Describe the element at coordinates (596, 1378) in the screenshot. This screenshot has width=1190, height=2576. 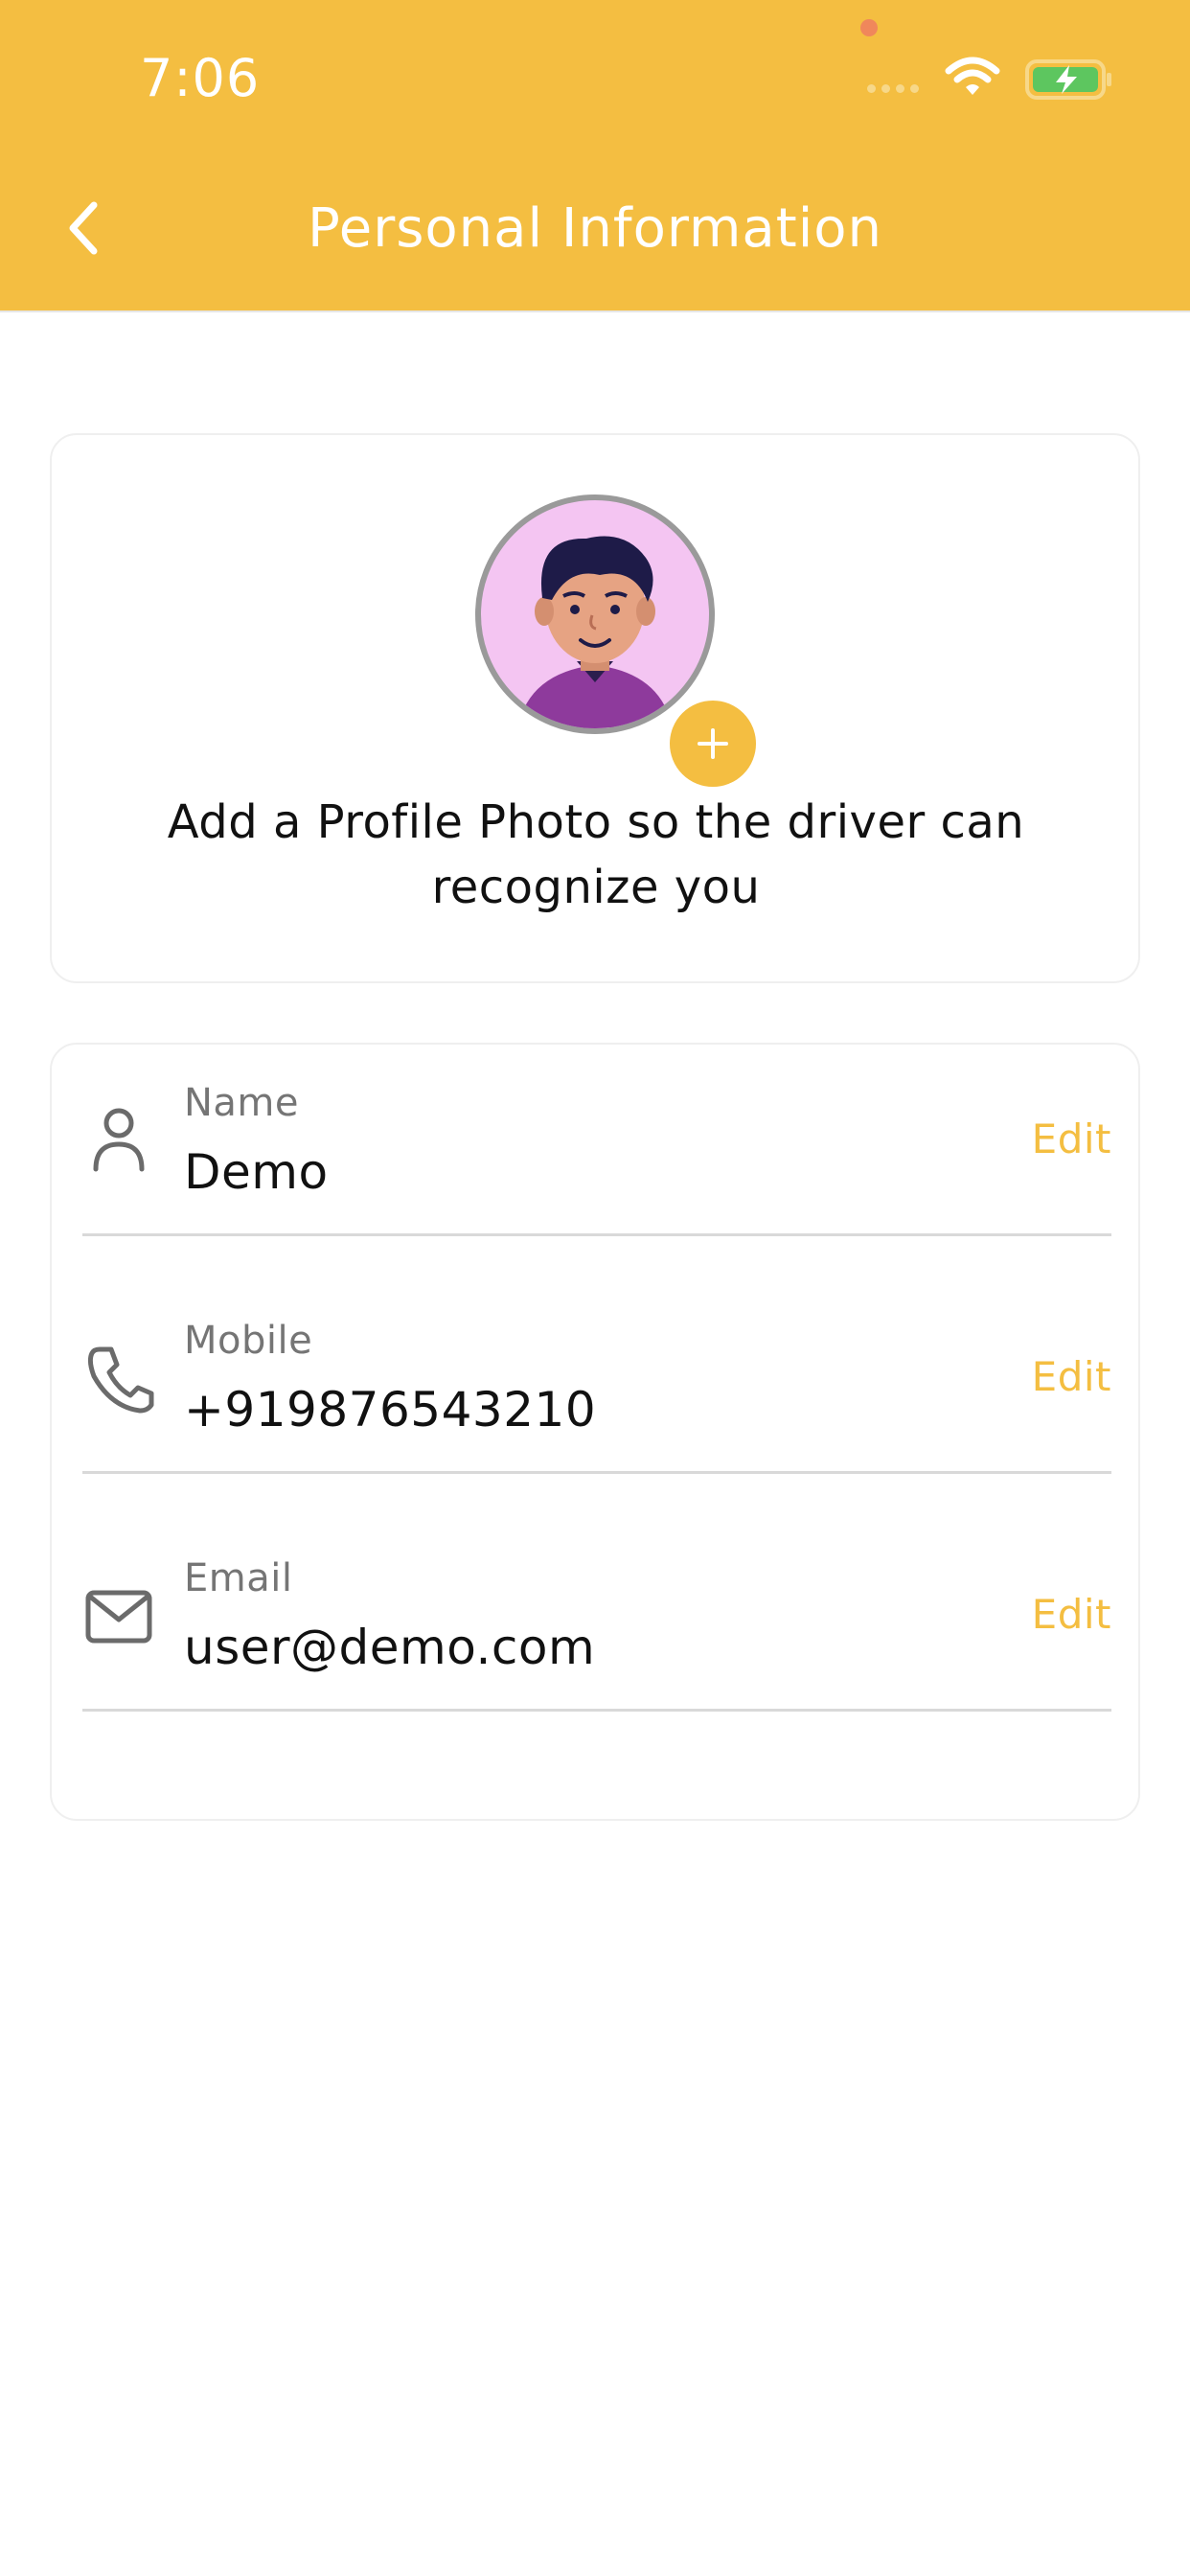
I see `mobile-row: Mobile +919876543210 Edit` at that location.